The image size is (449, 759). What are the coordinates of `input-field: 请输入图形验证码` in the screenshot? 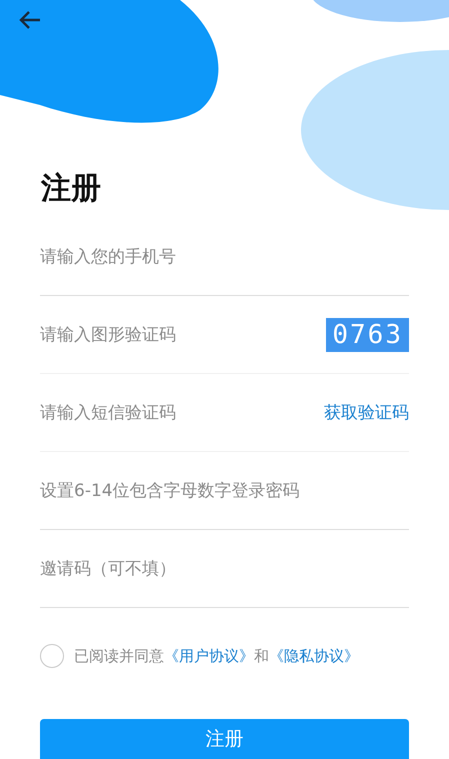 It's located at (183, 335).